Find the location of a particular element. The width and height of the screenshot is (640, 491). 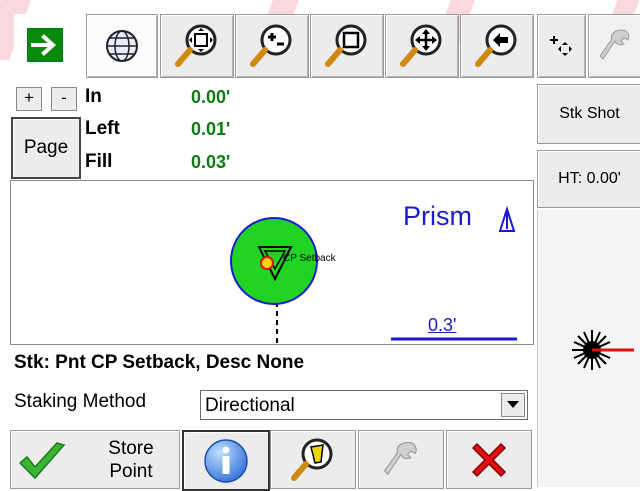

readout-left-label: Left is located at coordinates (102, 128).